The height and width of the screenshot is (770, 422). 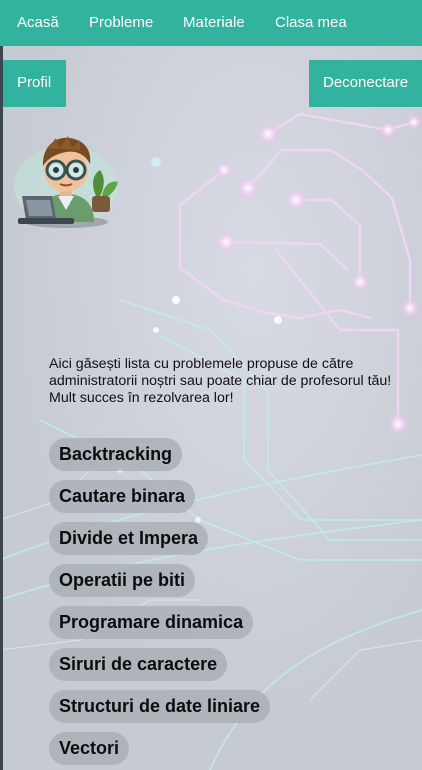 I want to click on logout-button: Deconectare, so click(x=365, y=83).